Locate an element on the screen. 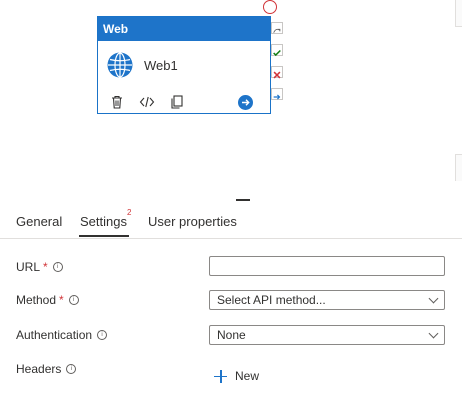 Image resolution: width=462 pixels, height=393 pixels. tab-user-properties: User properties is located at coordinates (192, 221).